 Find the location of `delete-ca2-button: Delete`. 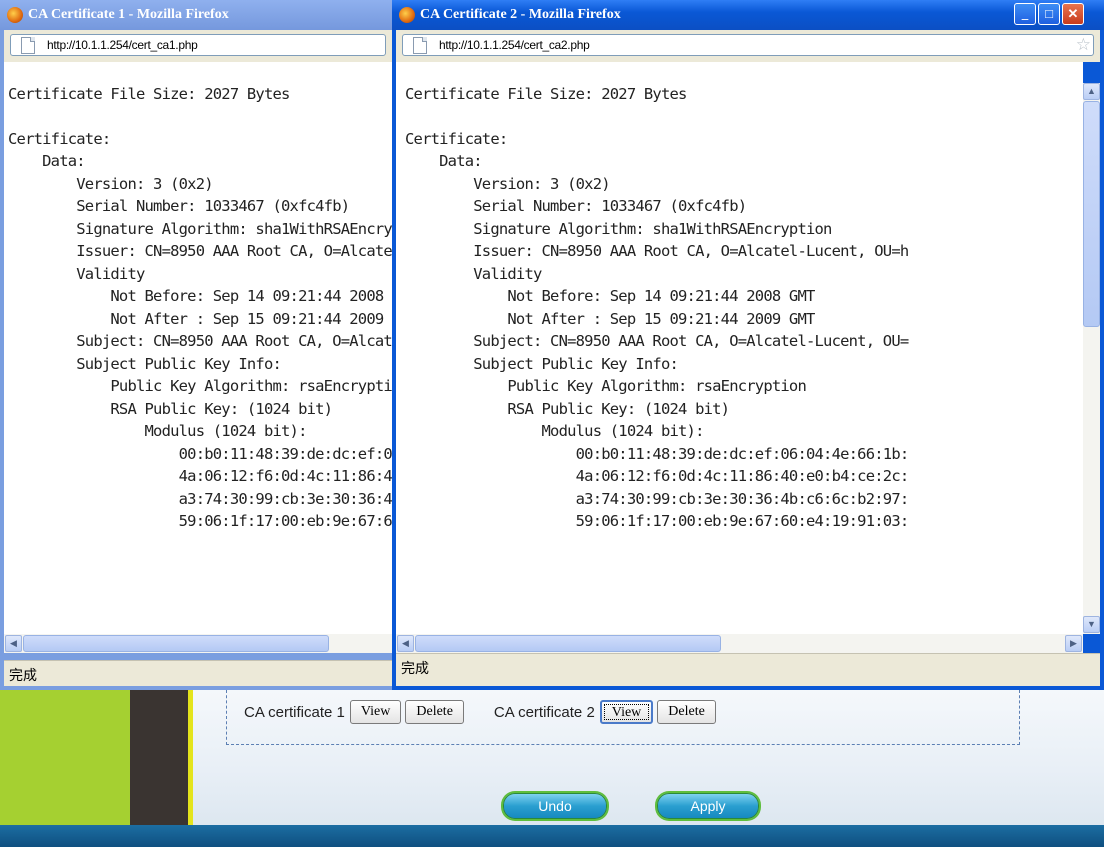

delete-ca2-button: Delete is located at coordinates (686, 712).